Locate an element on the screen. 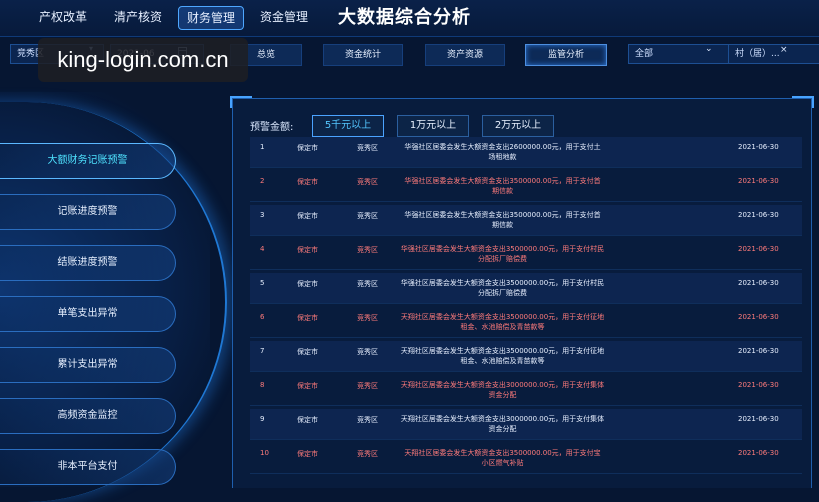 The width and height of the screenshot is (819, 502). chevron-down-icon: ⌄ is located at coordinates (709, 49).